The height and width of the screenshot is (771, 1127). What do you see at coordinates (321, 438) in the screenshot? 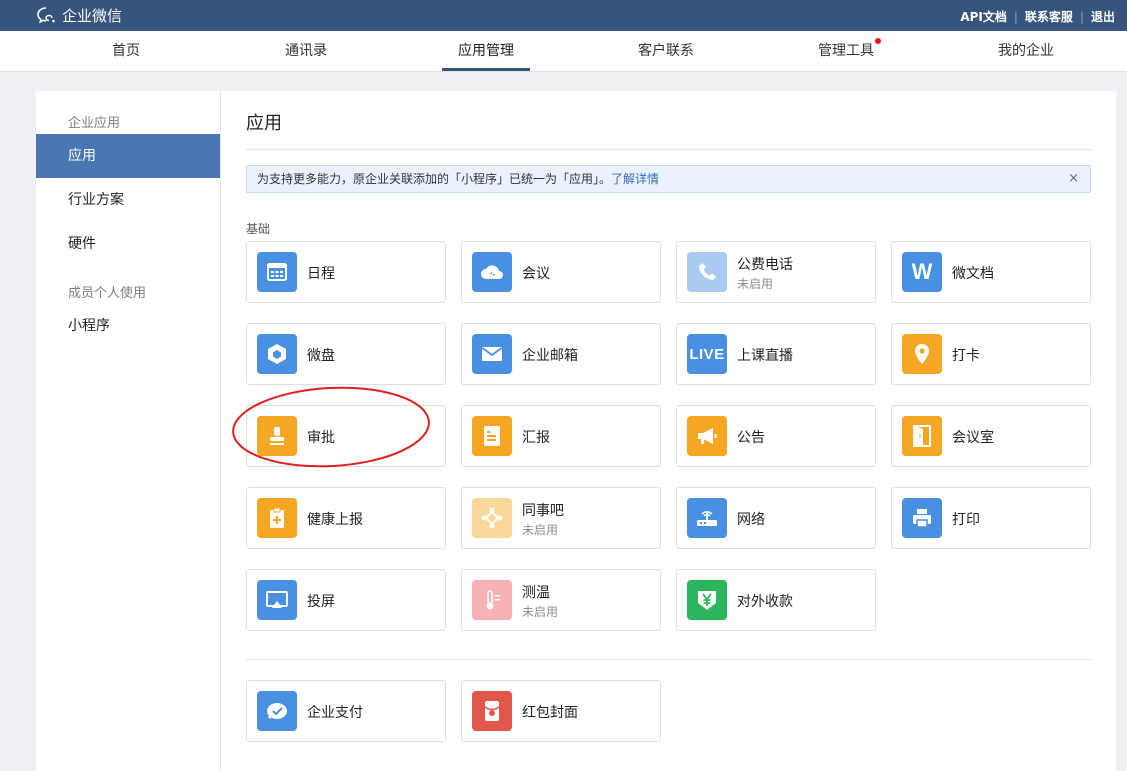
I see `app-name: 审批` at bounding box center [321, 438].